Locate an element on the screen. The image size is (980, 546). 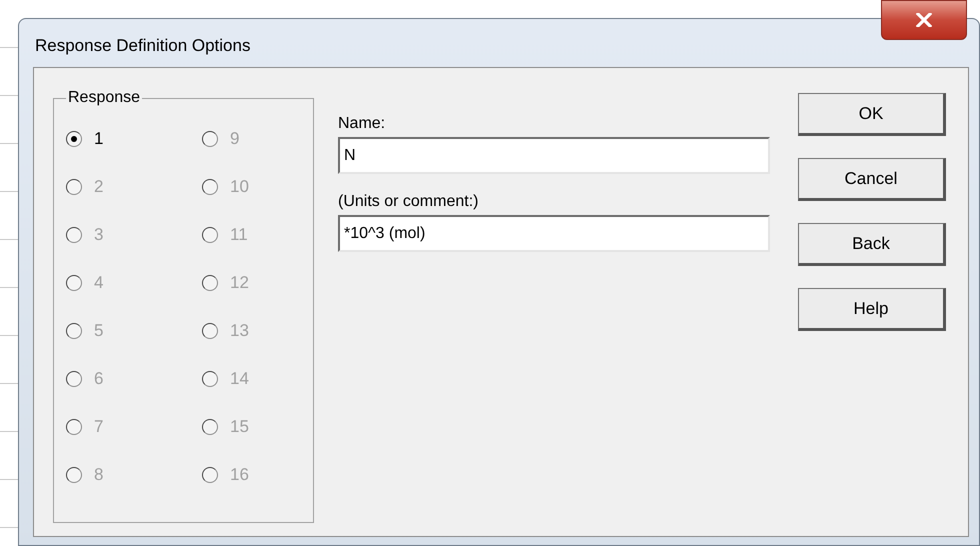
close-button is located at coordinates (924, 20).